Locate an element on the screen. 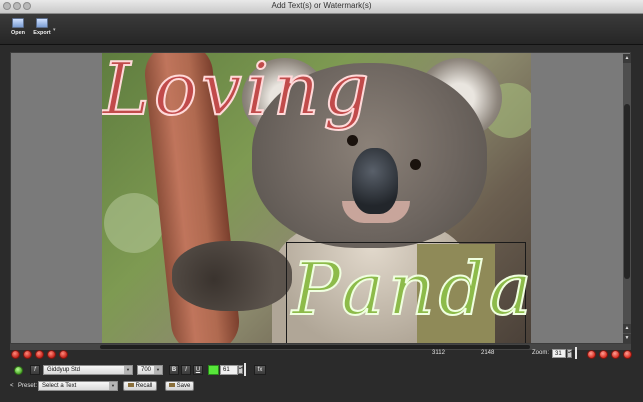  export-menu-chevron-icon: ▾ is located at coordinates (54, 30).